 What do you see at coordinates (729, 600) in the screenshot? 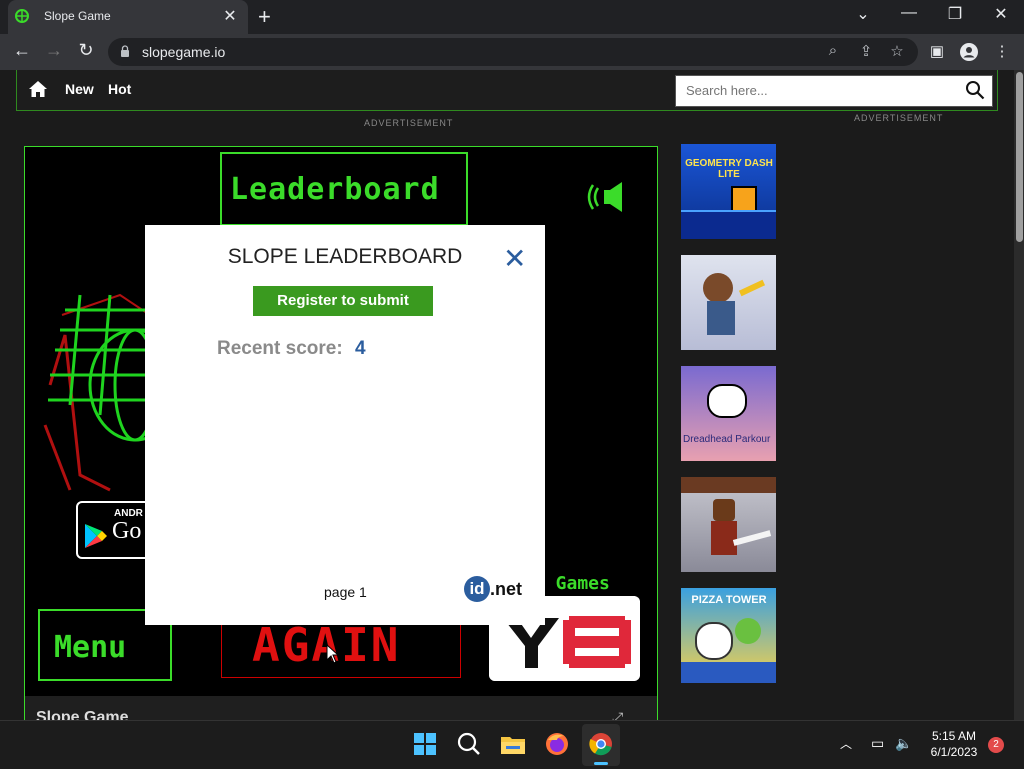
I see `thumb-label: PIZZA TOWER` at bounding box center [729, 600].